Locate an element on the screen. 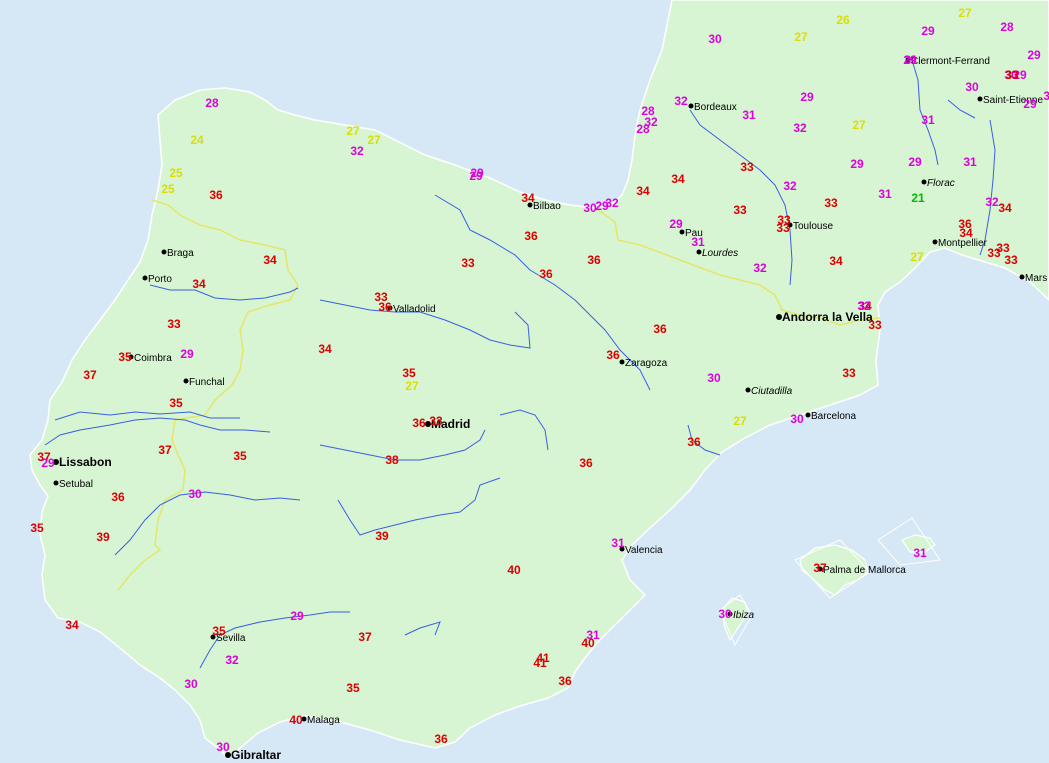 This screenshot has width=1049, height=763. city-lourdes: Lourdes is located at coordinates (717, 253).